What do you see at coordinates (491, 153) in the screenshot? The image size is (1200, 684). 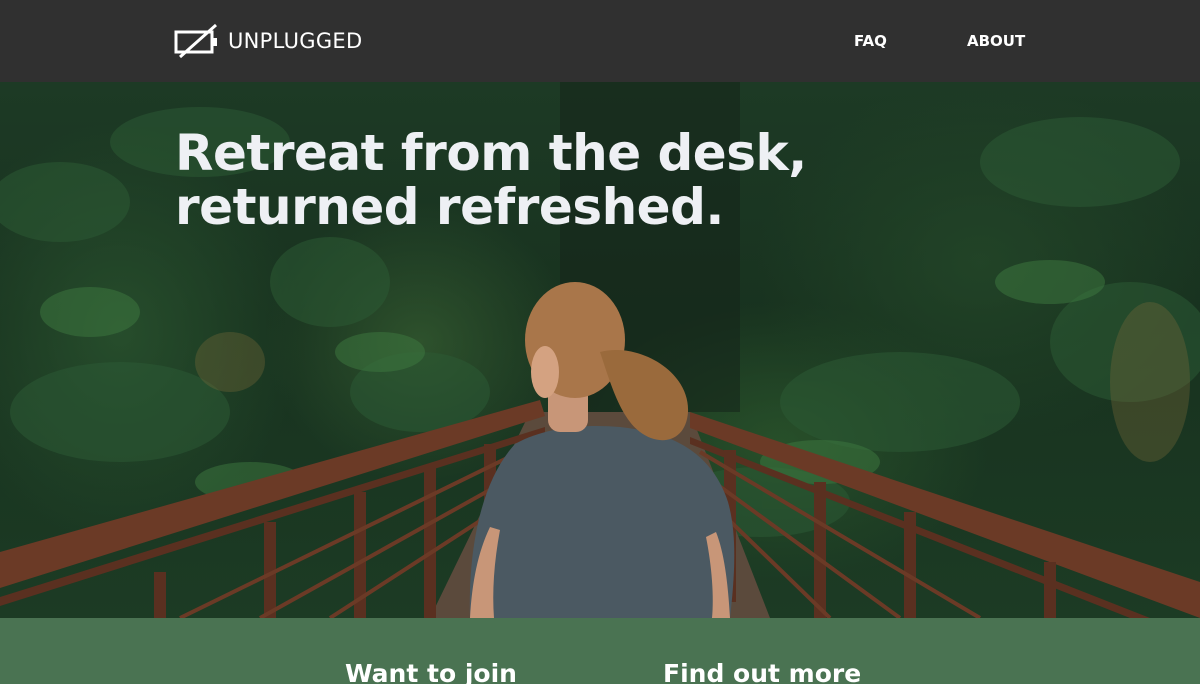 I see `hero-headline-line-1: Retreat from the desk,` at bounding box center [491, 153].